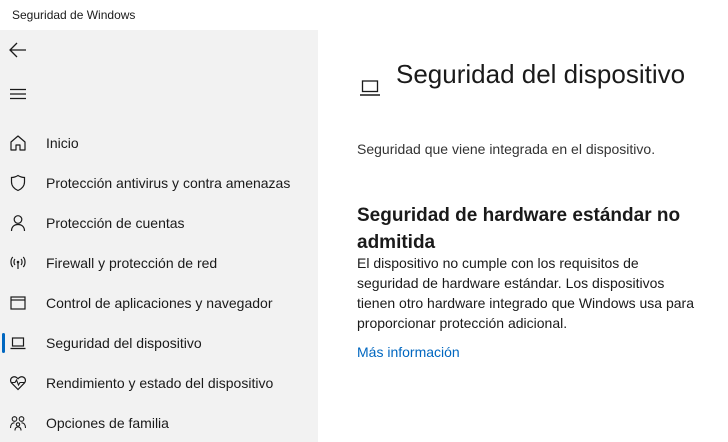  What do you see at coordinates (18, 303) in the screenshot?
I see `app-browser-icon` at bounding box center [18, 303].